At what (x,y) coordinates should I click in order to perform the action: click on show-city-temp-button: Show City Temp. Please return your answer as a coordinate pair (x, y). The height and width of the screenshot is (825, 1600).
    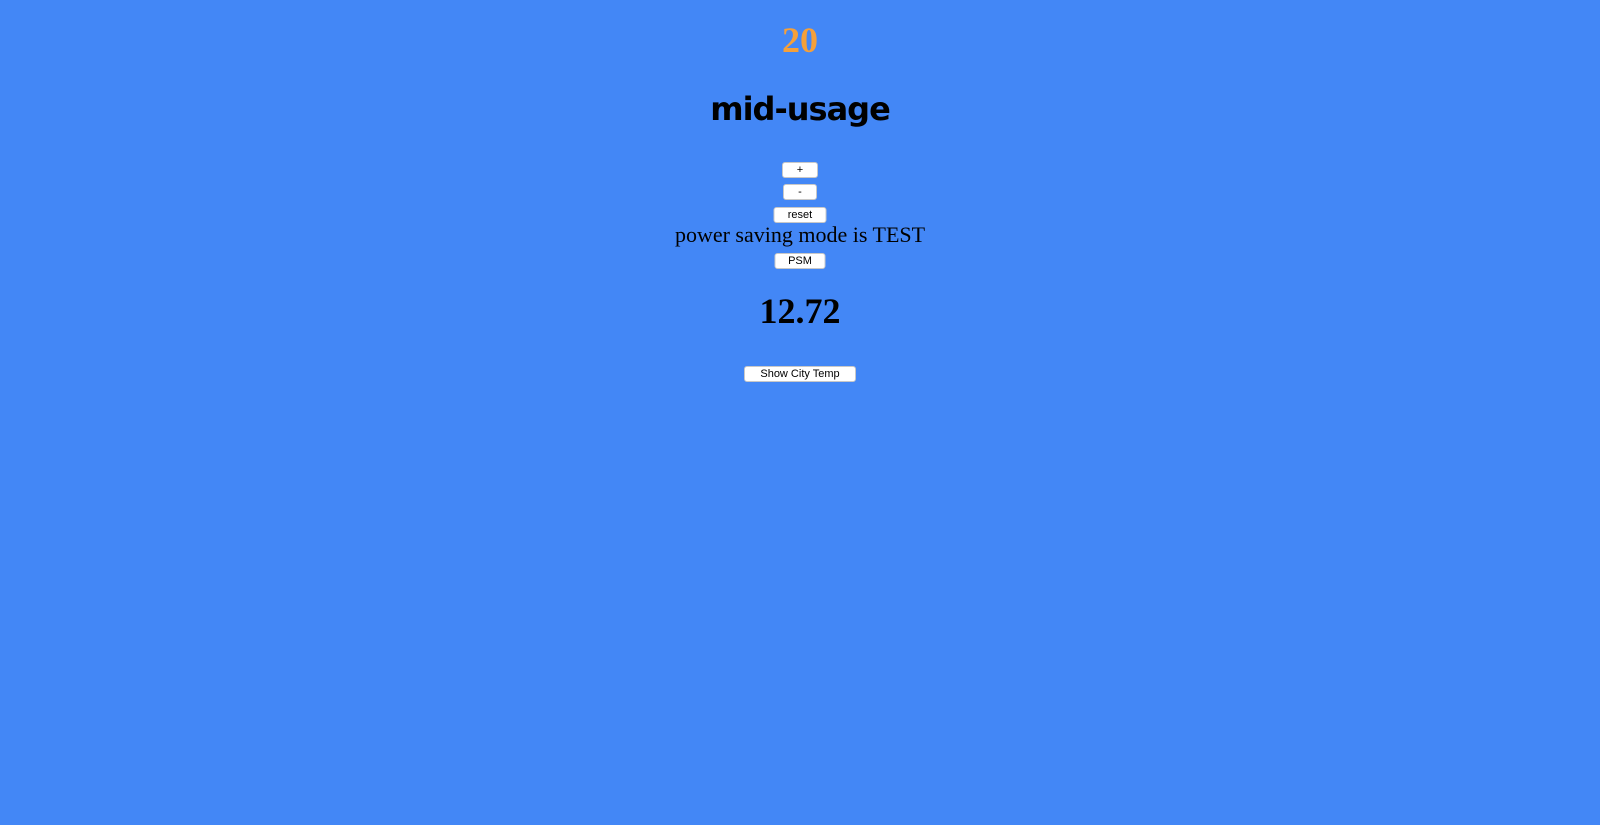
    Looking at the image, I should click on (800, 374).